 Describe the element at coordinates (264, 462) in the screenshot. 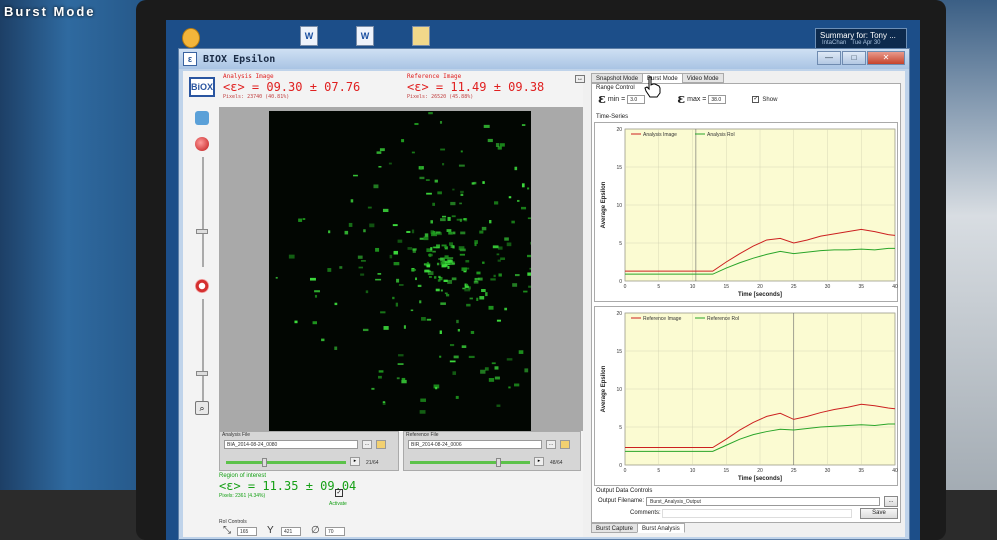

I see `analysis-frame-slider-thumb` at that location.